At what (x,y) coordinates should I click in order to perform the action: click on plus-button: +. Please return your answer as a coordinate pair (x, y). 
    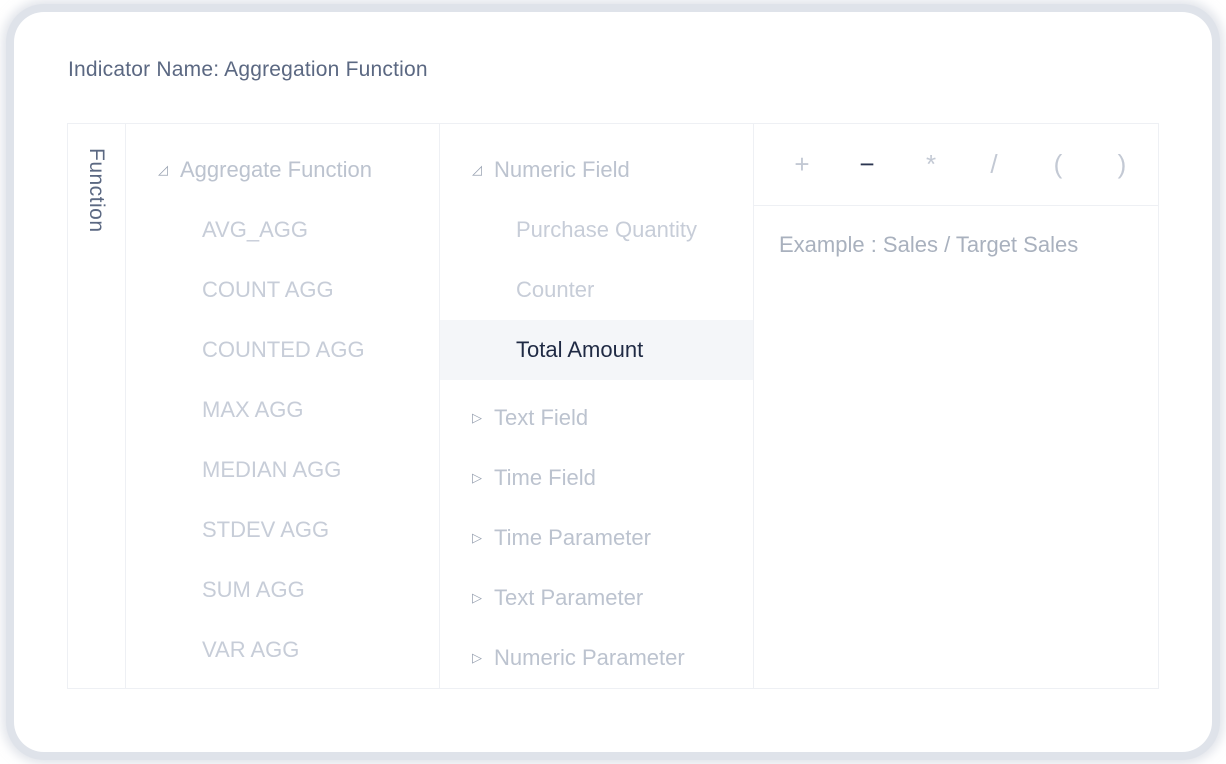
    Looking at the image, I should click on (802, 164).